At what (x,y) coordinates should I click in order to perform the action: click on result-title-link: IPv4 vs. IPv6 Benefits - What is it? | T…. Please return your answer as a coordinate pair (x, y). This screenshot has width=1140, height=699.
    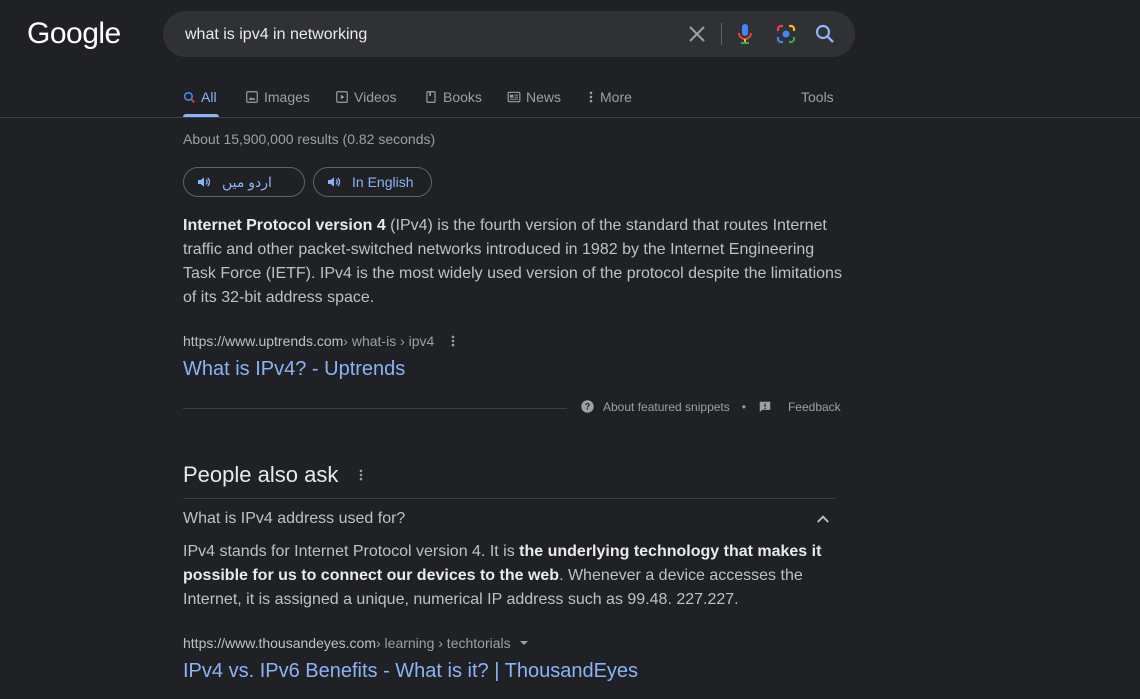
    Looking at the image, I should click on (410, 671).